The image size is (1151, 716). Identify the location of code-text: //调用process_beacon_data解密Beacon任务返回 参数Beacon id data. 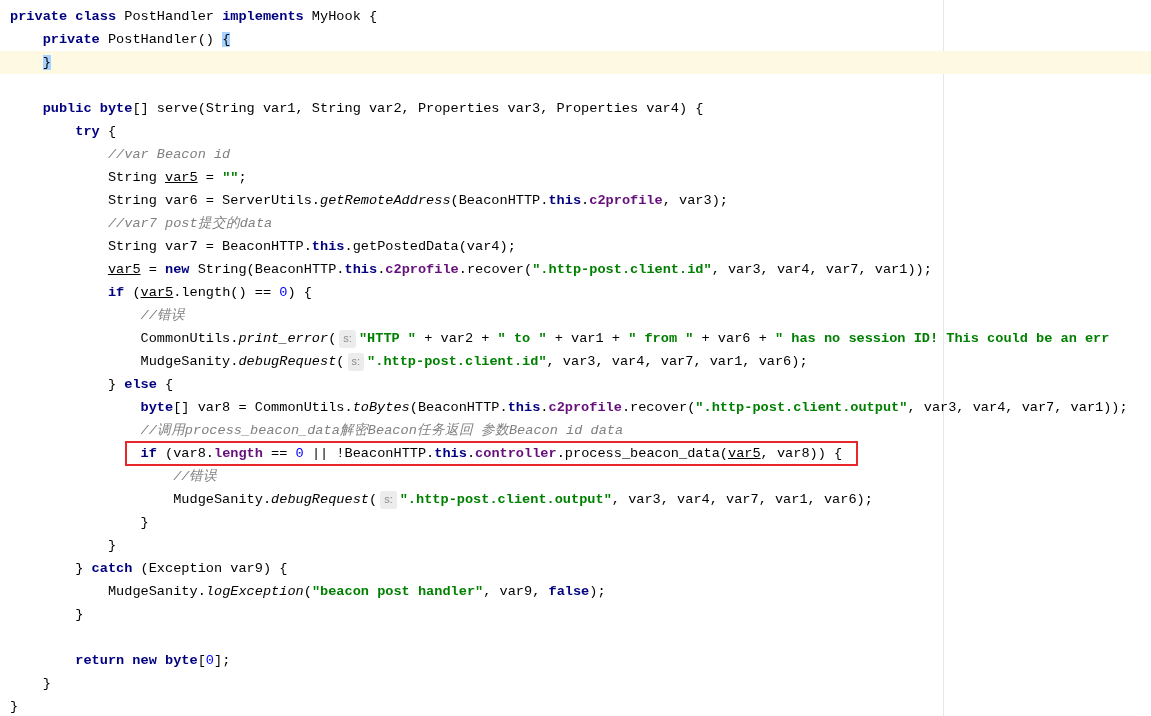
(382, 431).